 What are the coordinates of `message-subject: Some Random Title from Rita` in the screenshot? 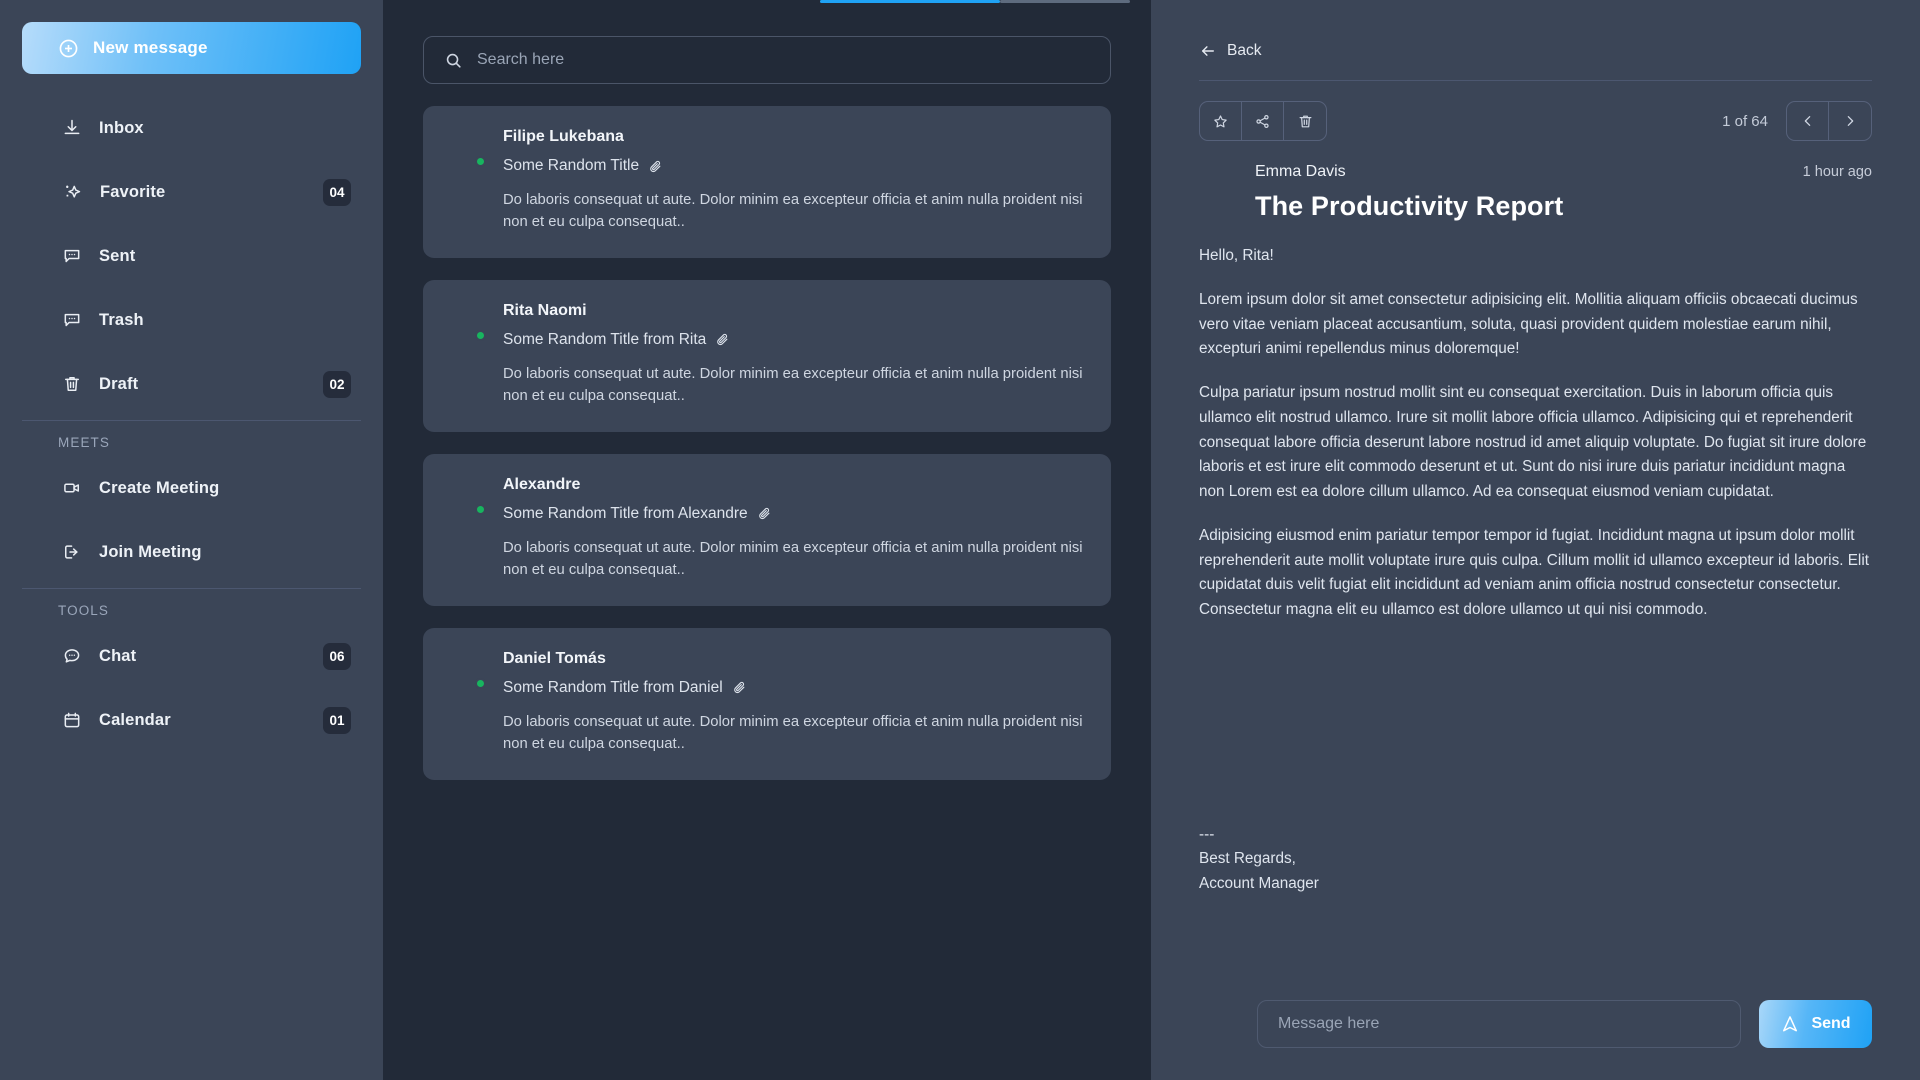 It's located at (795, 340).